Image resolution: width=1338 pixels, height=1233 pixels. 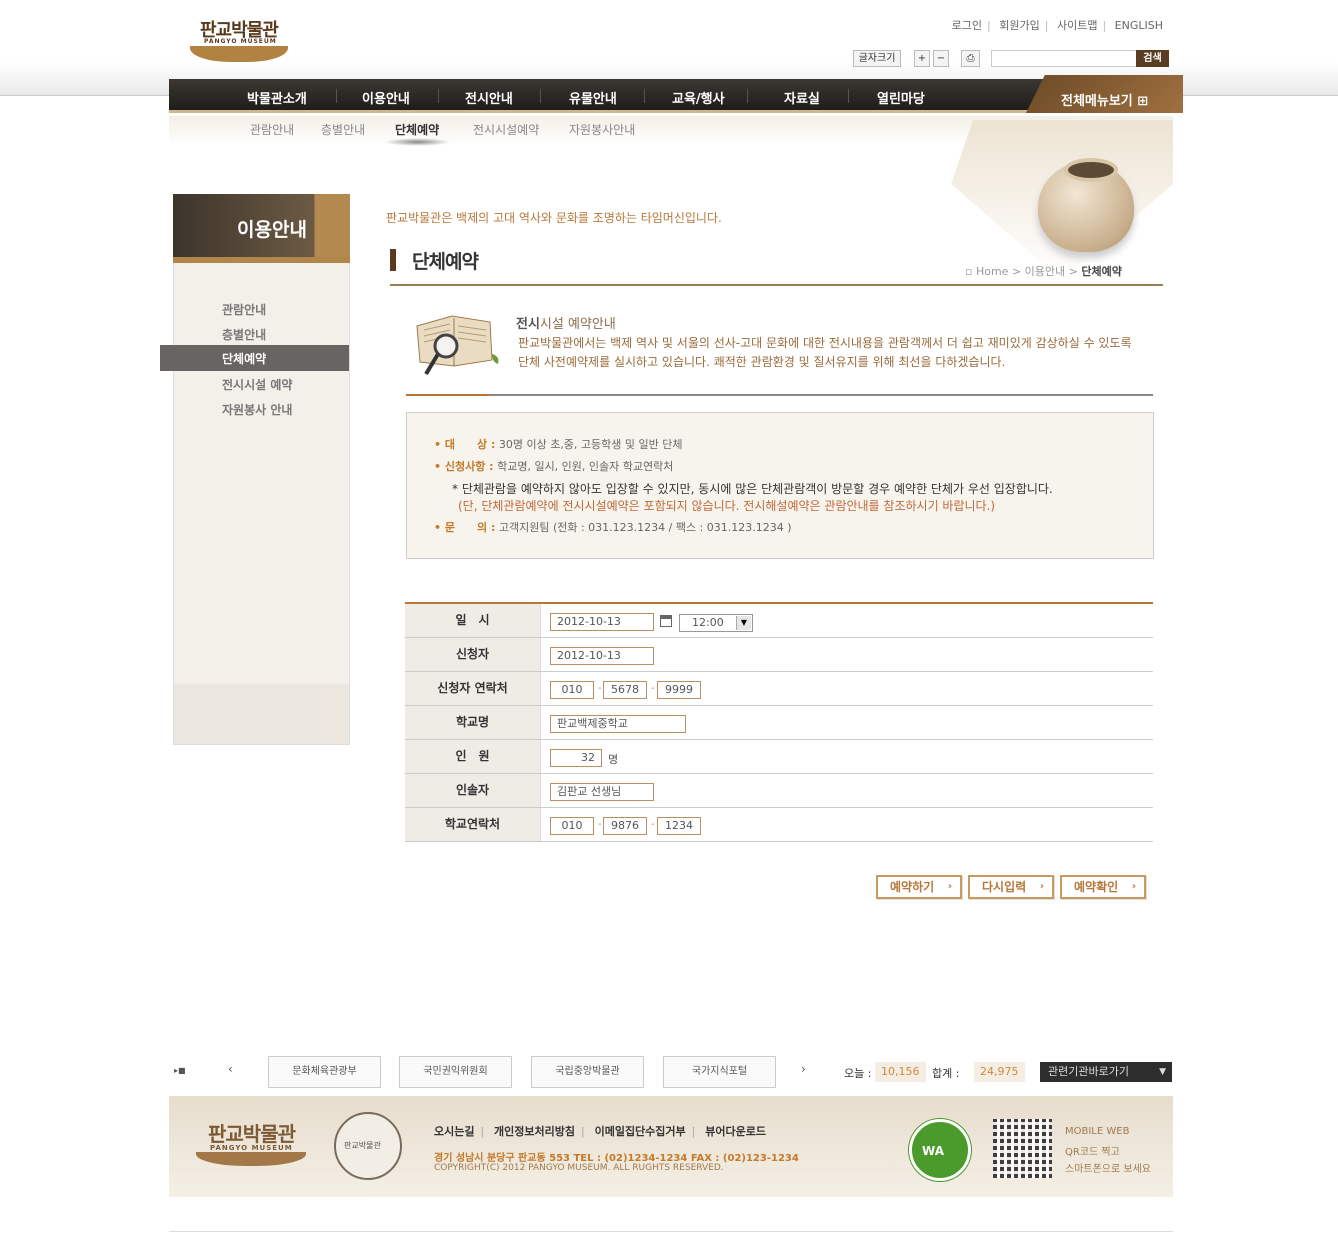 I want to click on sidebar-item-group-label: 단체예약, so click(x=244, y=359).